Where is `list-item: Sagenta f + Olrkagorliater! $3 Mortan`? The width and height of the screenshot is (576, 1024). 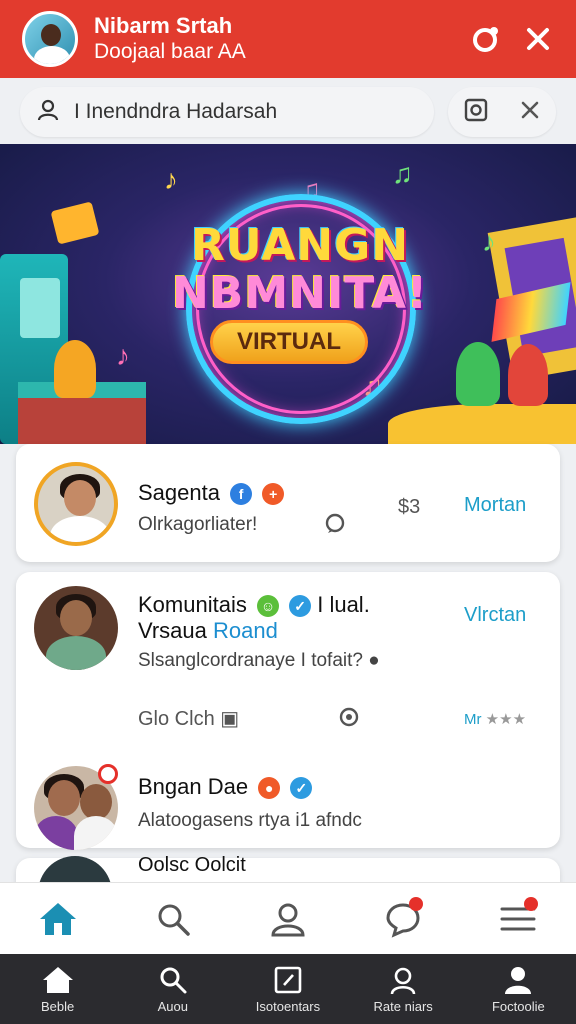
list-item: Sagenta f + Olrkagorliater! $3 Mortan is located at coordinates (288, 503).